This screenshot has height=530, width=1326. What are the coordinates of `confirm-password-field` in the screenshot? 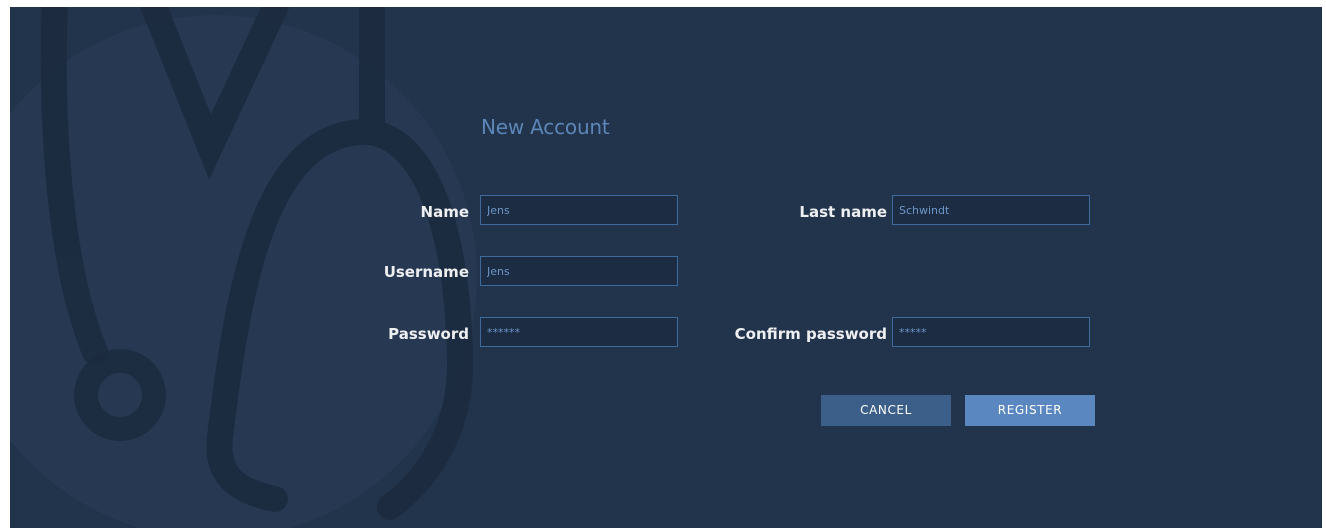 It's located at (991, 332).